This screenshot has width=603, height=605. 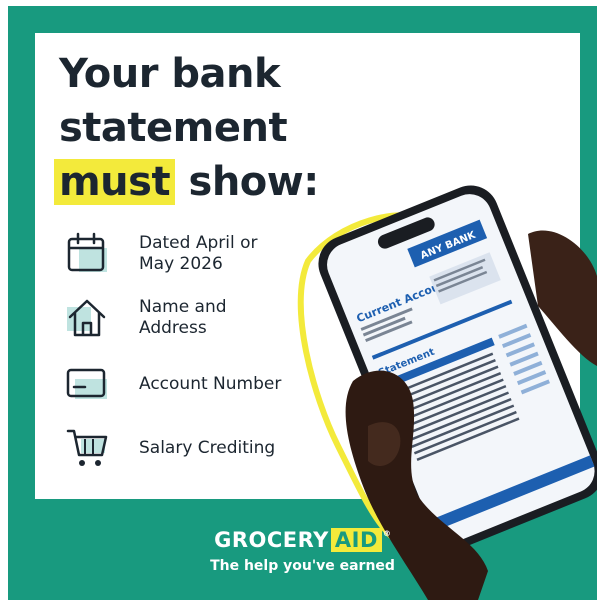 I want to click on brand-block: GROCERY AID ® The help you've earned, so click(x=302, y=551).